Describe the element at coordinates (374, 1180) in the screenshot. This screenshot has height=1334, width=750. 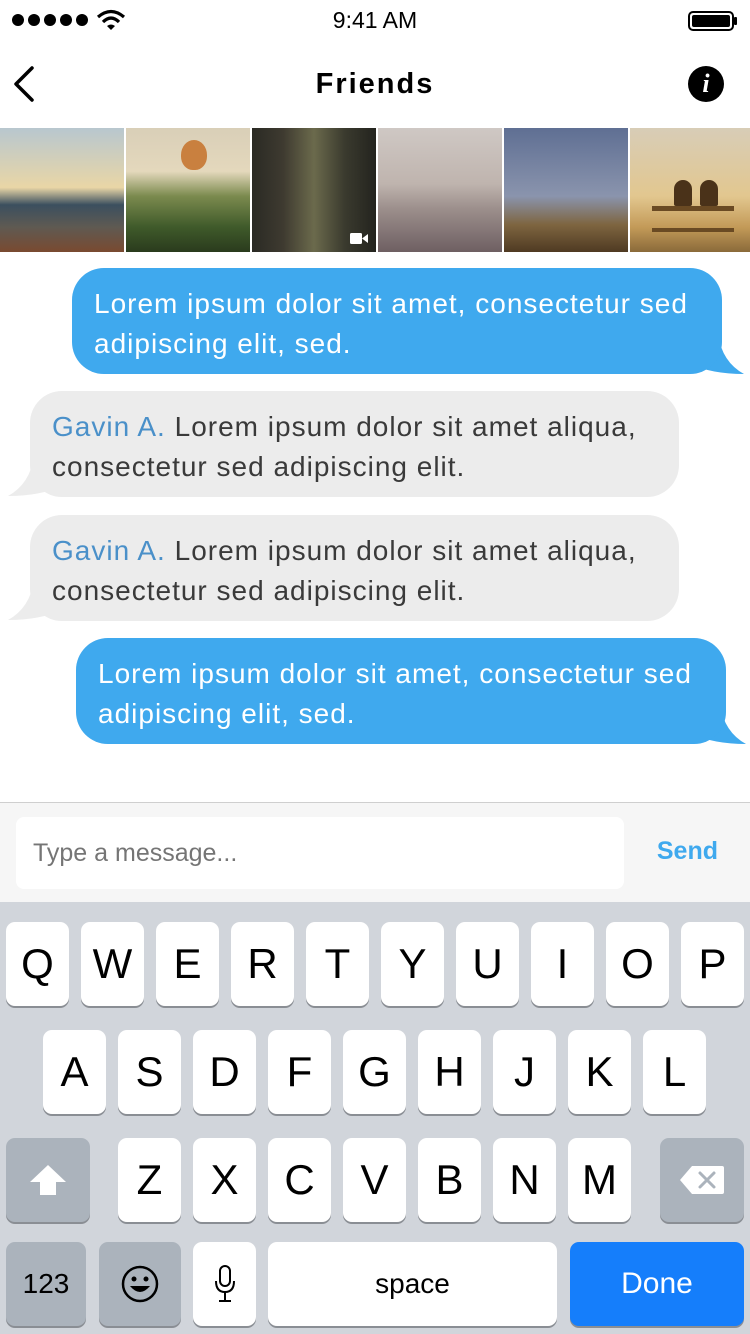
I see `key-v: V` at that location.